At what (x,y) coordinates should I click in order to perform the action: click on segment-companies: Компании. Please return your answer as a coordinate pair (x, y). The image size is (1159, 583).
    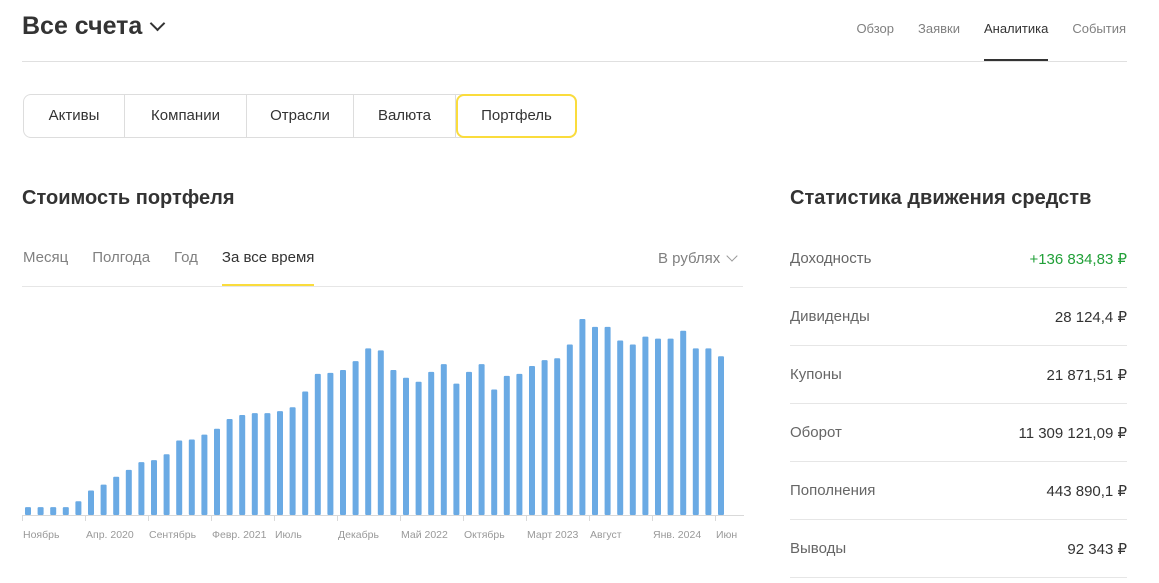
    Looking at the image, I should click on (186, 116).